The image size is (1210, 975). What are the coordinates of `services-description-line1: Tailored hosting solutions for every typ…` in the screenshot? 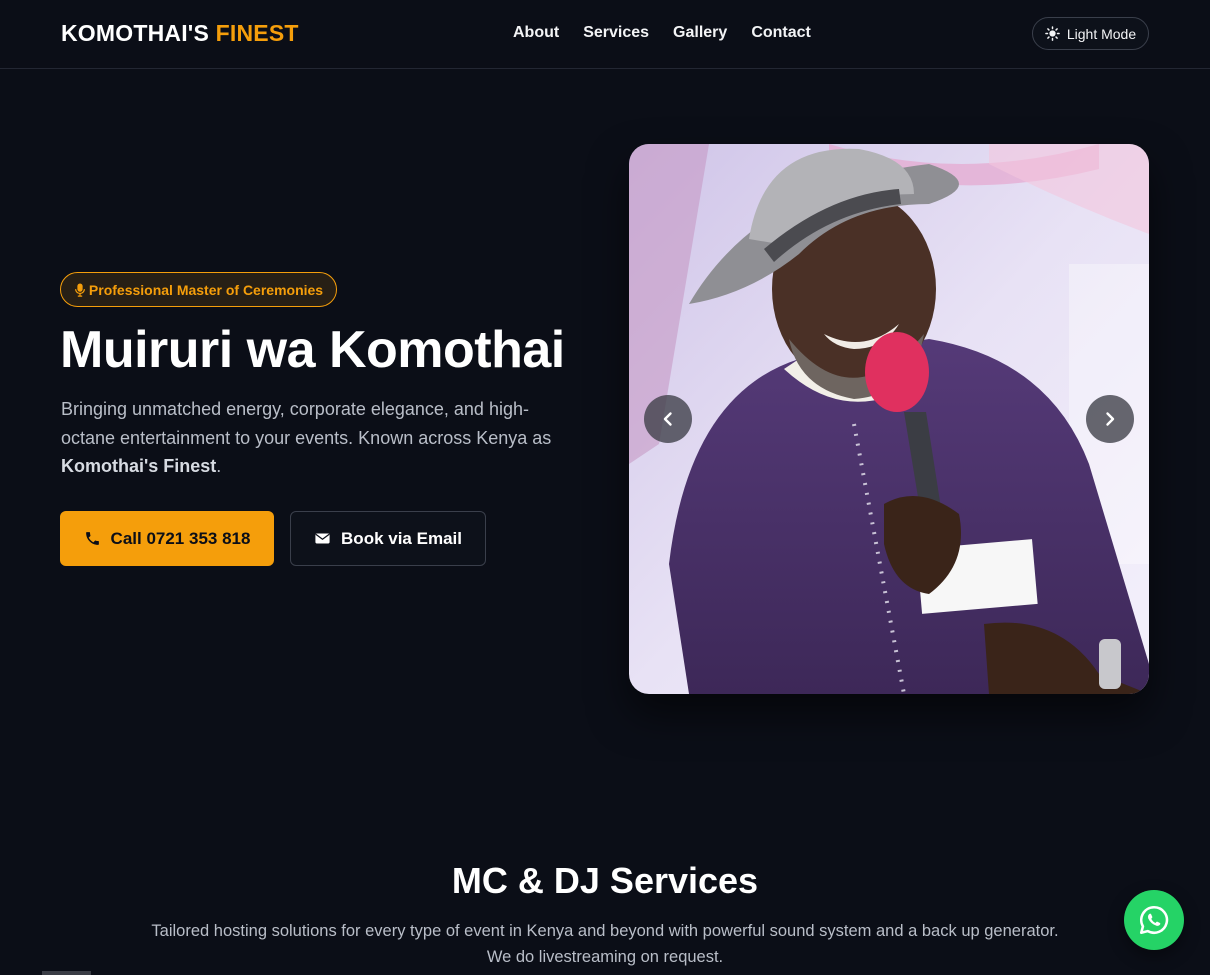 It's located at (605, 931).